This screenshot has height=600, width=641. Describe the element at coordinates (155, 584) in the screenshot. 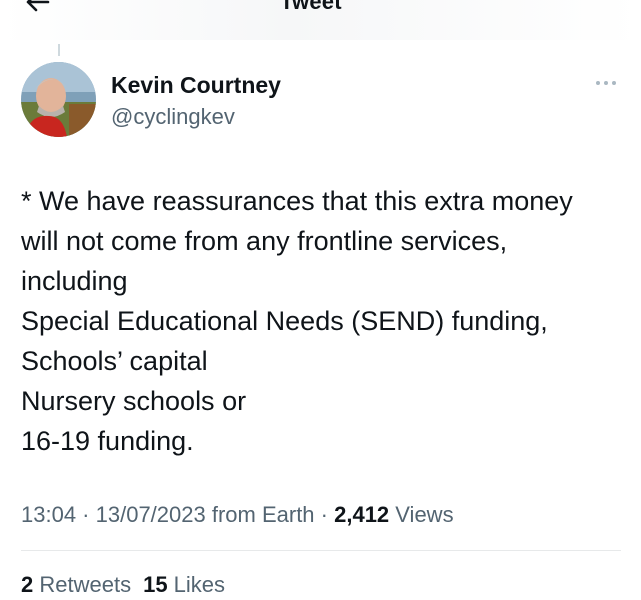

I see `likes-count: 15` at that location.